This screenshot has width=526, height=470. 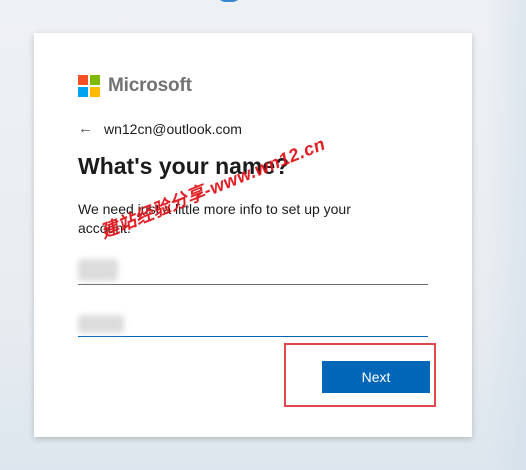 What do you see at coordinates (88, 129) in the screenshot?
I see `back-arrow-icon: ←` at bounding box center [88, 129].